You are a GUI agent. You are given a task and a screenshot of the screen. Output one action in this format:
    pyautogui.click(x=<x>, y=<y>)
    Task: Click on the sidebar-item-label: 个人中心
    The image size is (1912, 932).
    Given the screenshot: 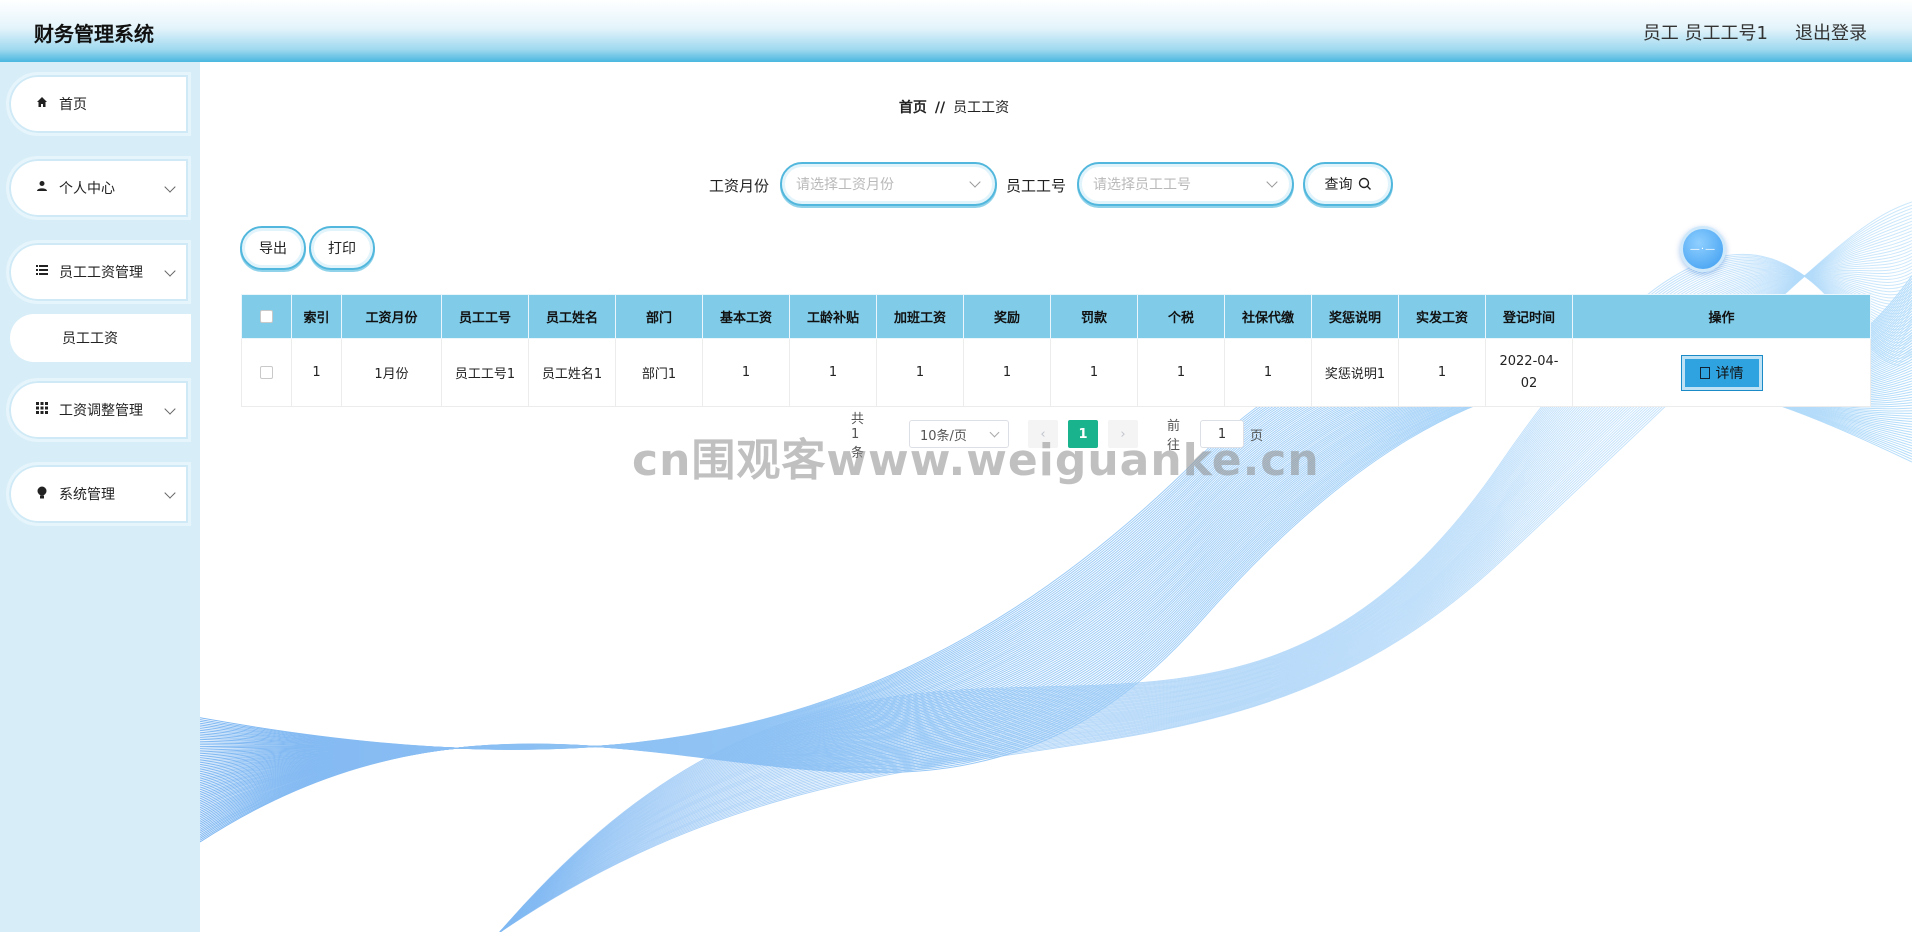 What is the action you would take?
    pyautogui.click(x=87, y=189)
    